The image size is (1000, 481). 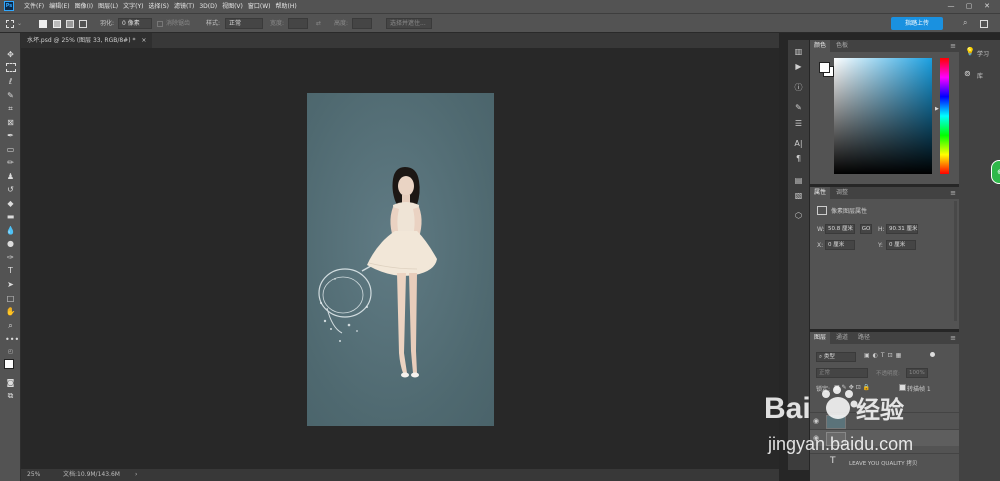 I want to click on y-input: 0 厘米, so click(x=901, y=245).